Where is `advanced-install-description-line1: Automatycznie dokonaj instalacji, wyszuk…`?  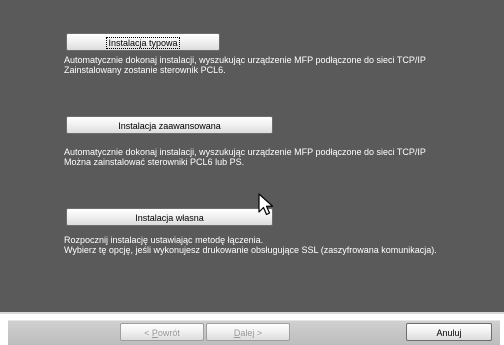
advanced-install-description-line1: Automatycznie dokonaj instalacji, wyszuk… is located at coordinates (245, 152).